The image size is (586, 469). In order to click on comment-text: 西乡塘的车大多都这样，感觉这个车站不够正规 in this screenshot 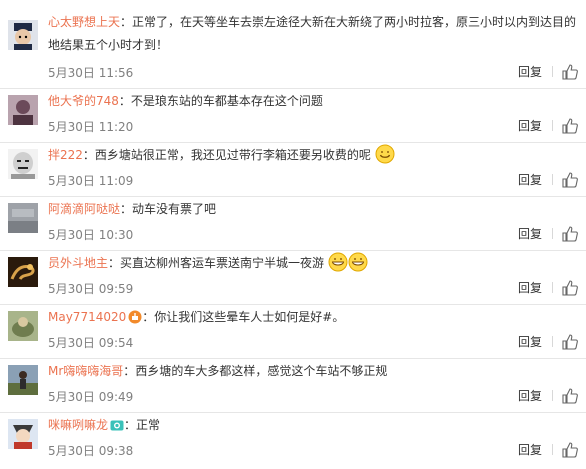, I will do `click(261, 371)`.